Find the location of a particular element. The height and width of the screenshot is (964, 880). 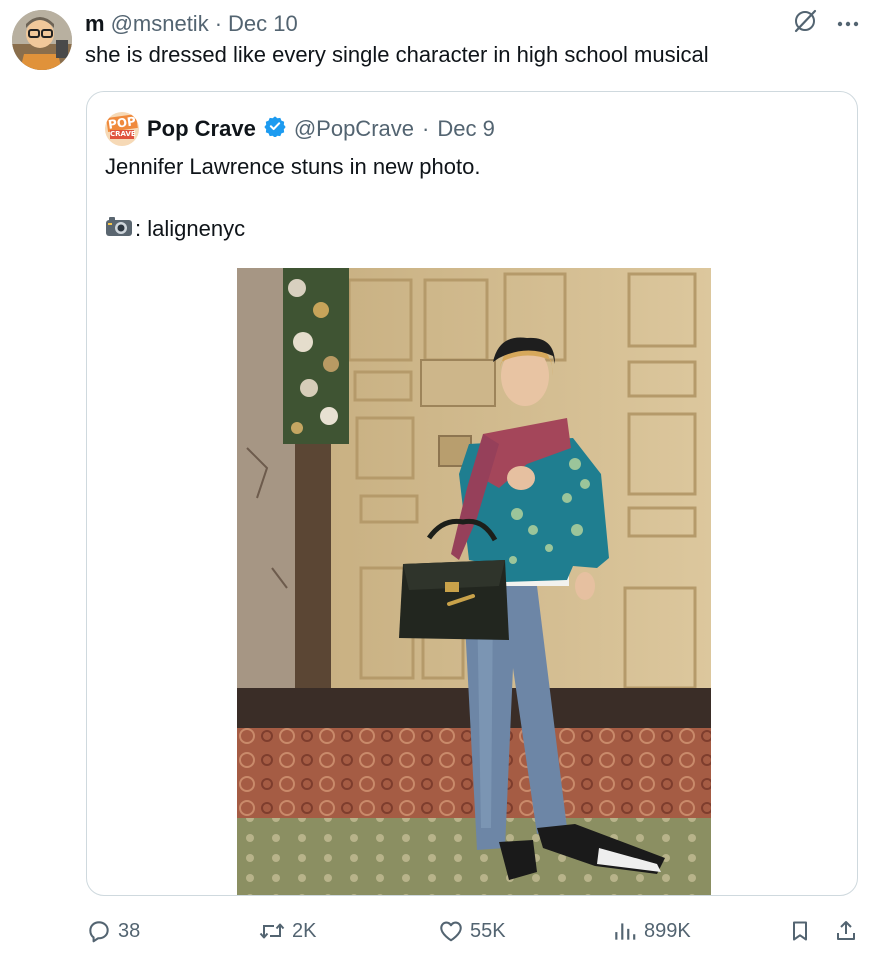

bookmark-button is located at coordinates (800, 931).